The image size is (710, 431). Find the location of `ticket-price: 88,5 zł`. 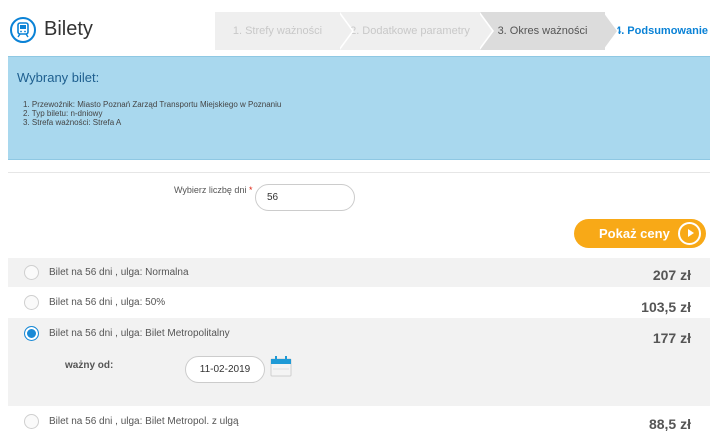

ticket-price: 88,5 zł is located at coordinates (669, 423).